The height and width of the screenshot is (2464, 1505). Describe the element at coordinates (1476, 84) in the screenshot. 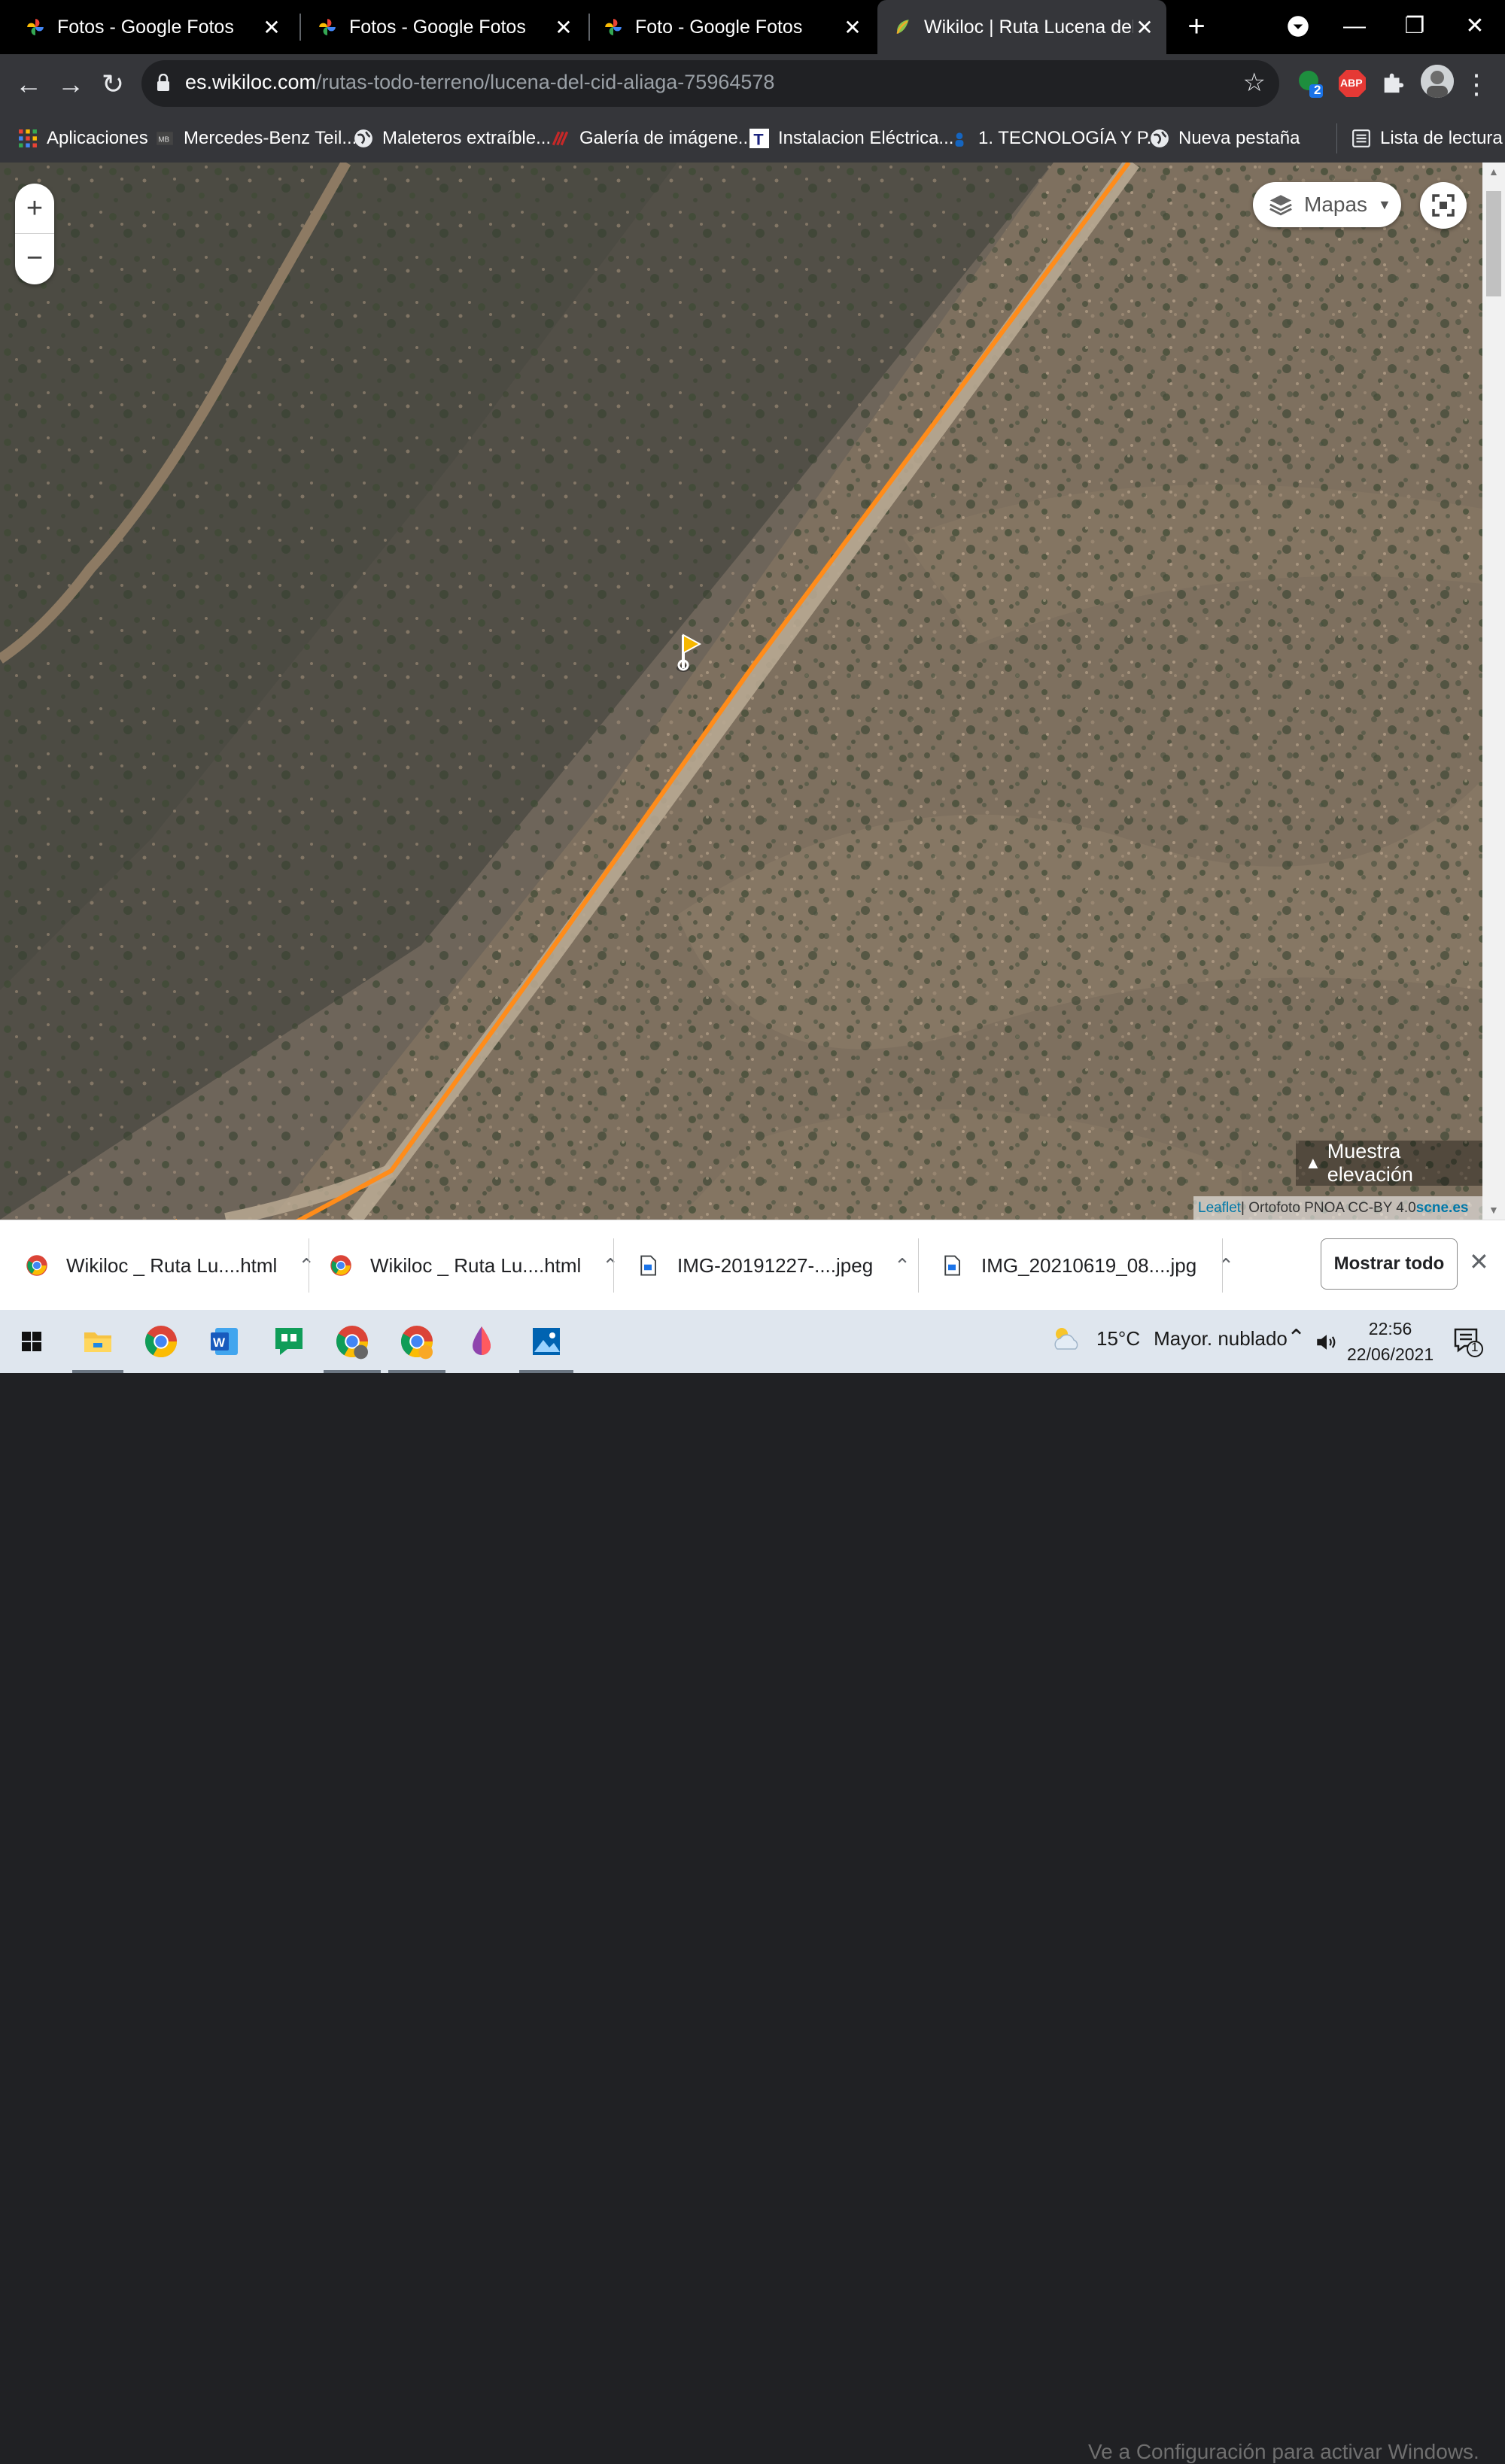

I see `chrome-menu-button: ⋮` at that location.